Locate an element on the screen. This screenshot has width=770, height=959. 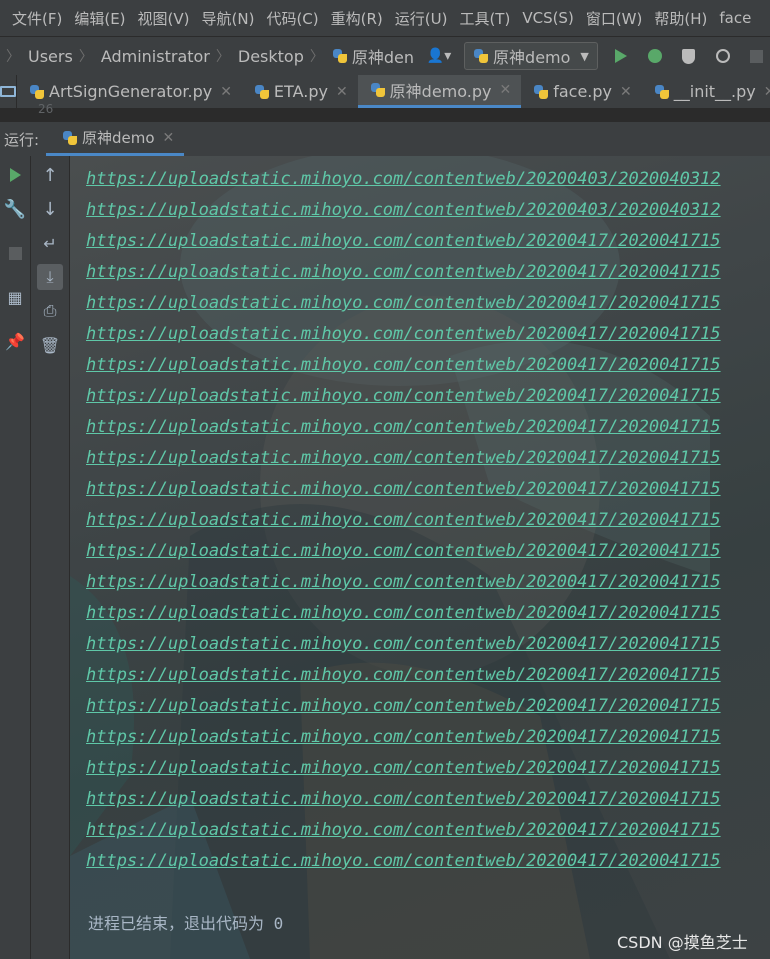
tab-label: 原神demo.py is located at coordinates (440, 91).